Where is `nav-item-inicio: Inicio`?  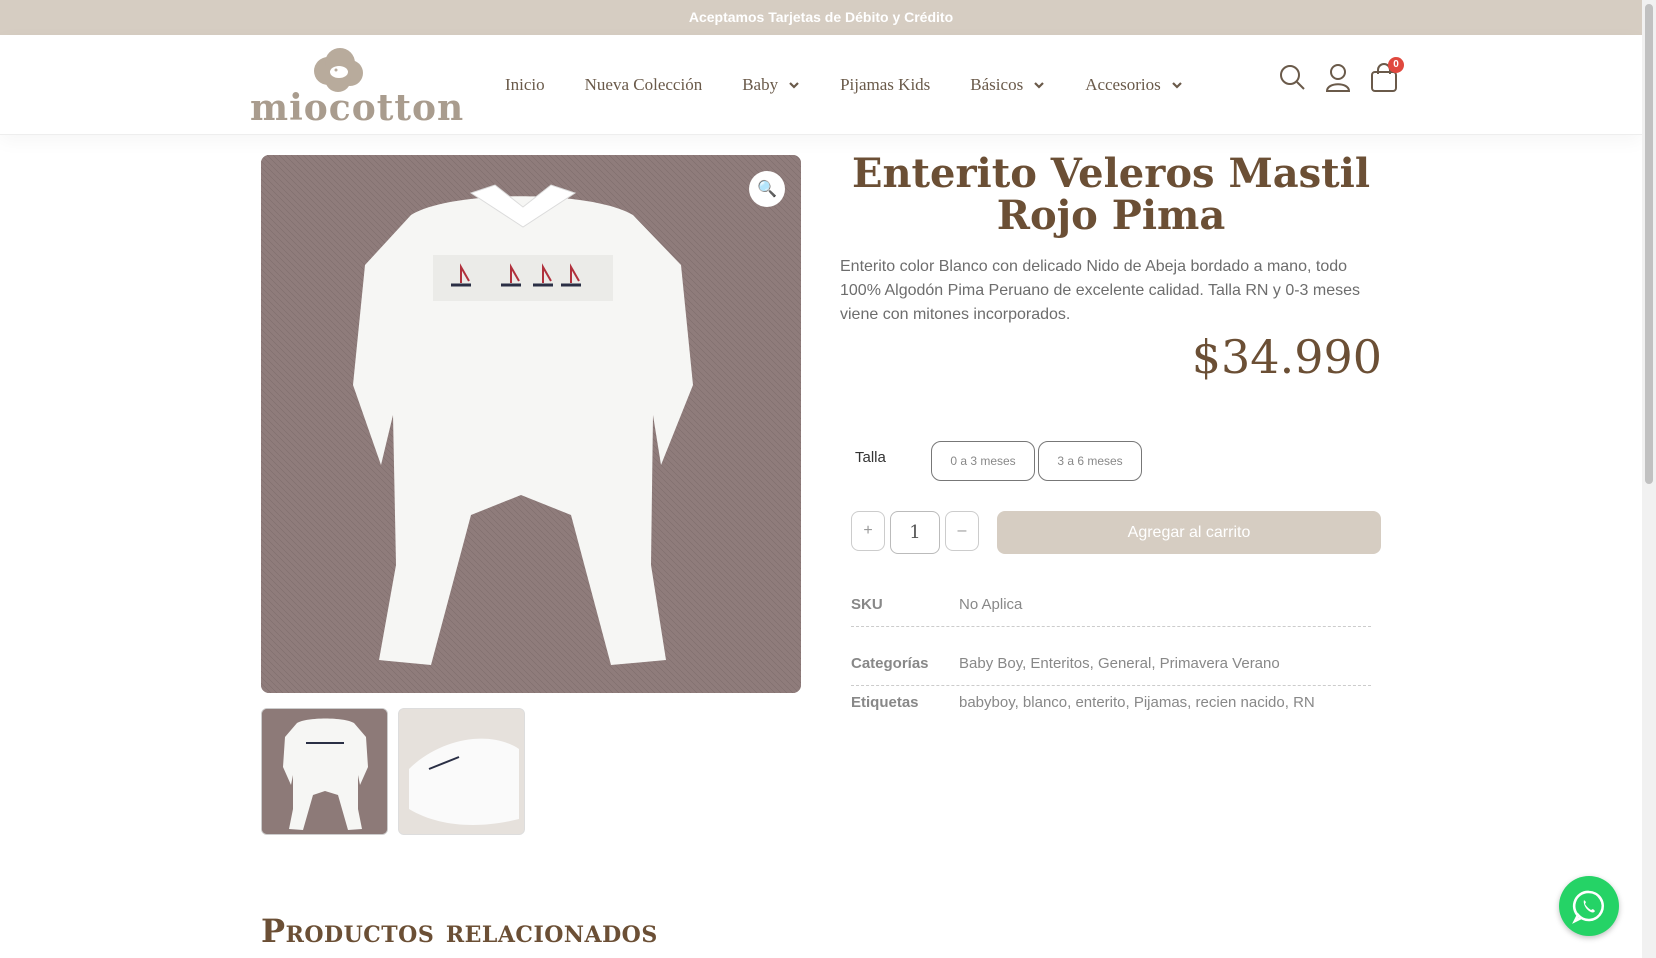
nav-item-inicio: Inicio is located at coordinates (525, 85).